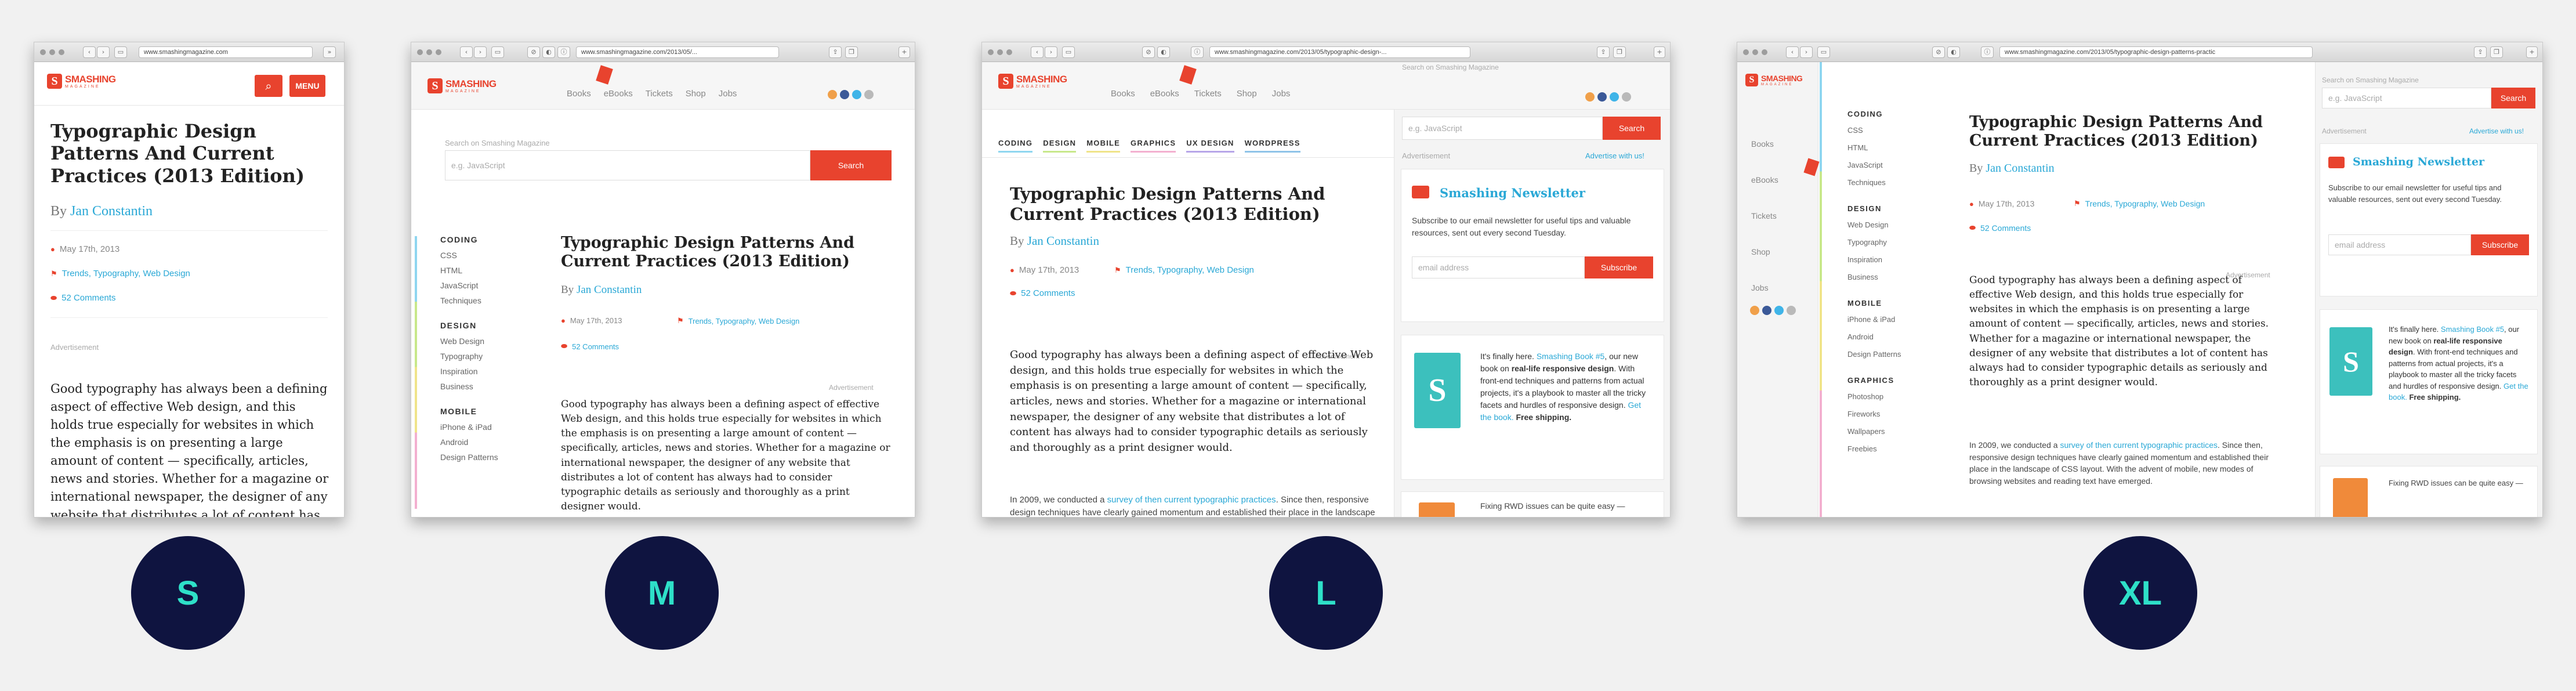 This screenshot has width=2576, height=691. I want to click on nav-item: iPhone & iPad, so click(1874, 319).